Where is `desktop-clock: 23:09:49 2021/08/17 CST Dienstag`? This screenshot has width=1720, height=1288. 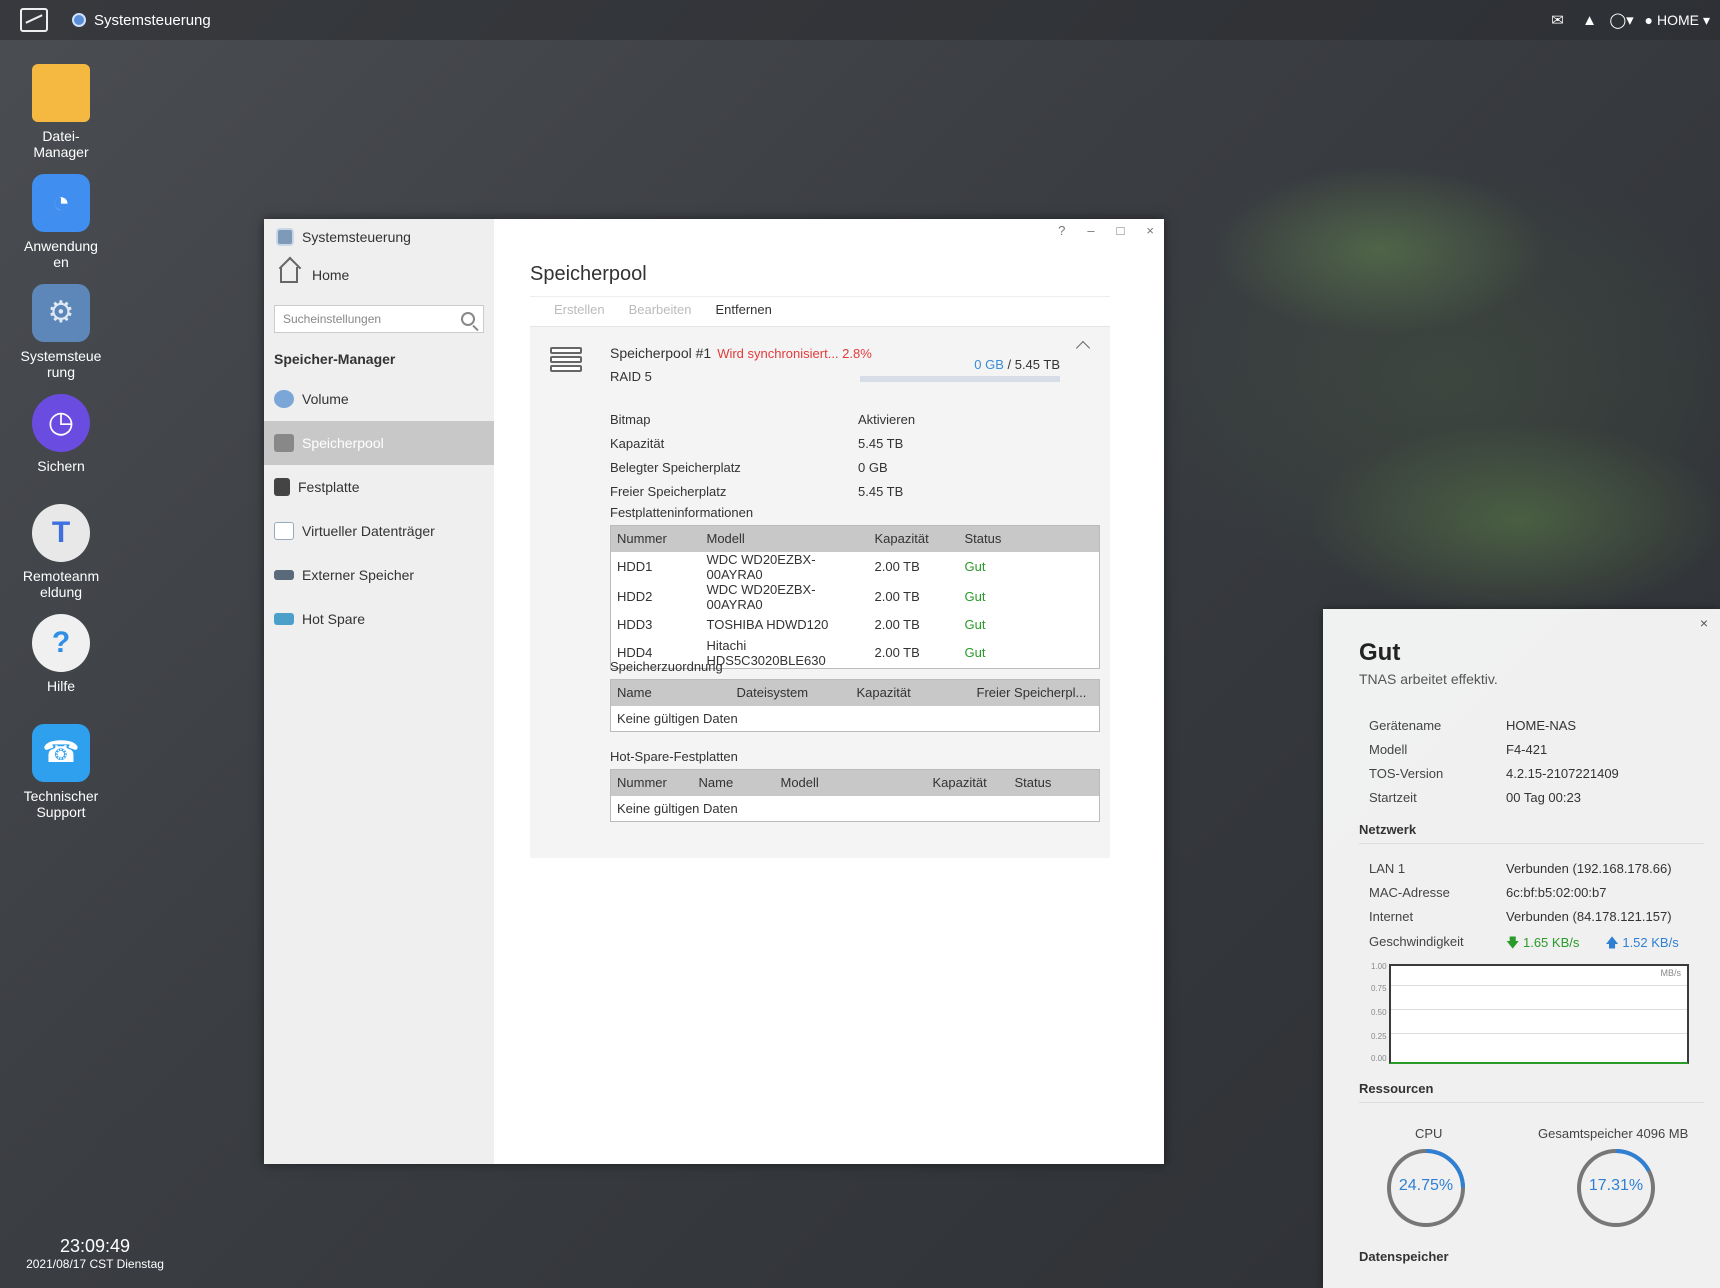 desktop-clock: 23:09:49 2021/08/17 CST Dienstag is located at coordinates (95, 1253).